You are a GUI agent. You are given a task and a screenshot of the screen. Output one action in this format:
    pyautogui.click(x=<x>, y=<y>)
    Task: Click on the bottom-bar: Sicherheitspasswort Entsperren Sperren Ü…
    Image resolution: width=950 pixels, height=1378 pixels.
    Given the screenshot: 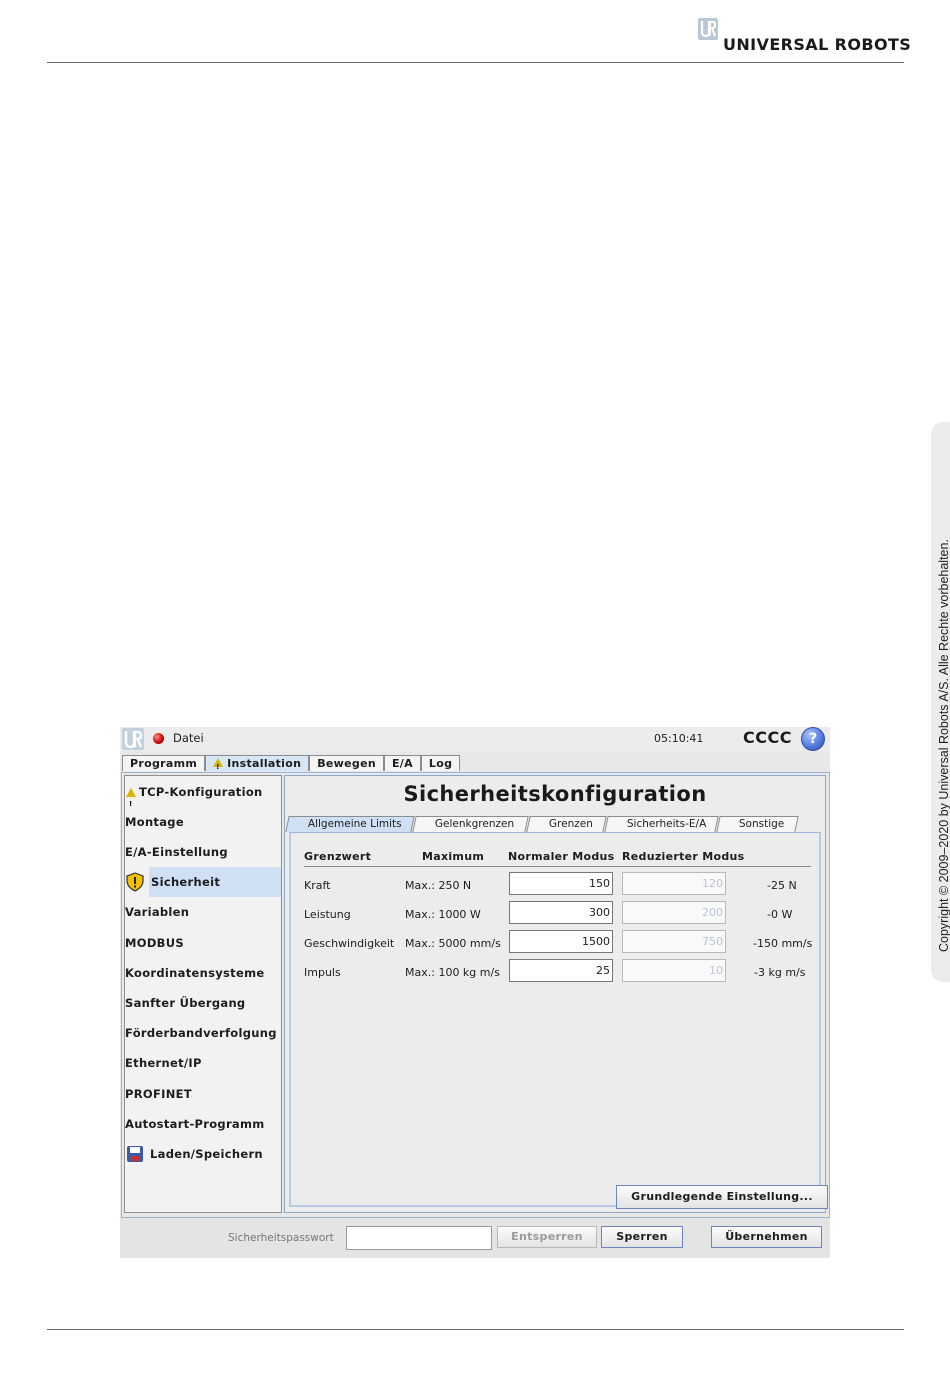 What is the action you would take?
    pyautogui.click(x=475, y=1238)
    